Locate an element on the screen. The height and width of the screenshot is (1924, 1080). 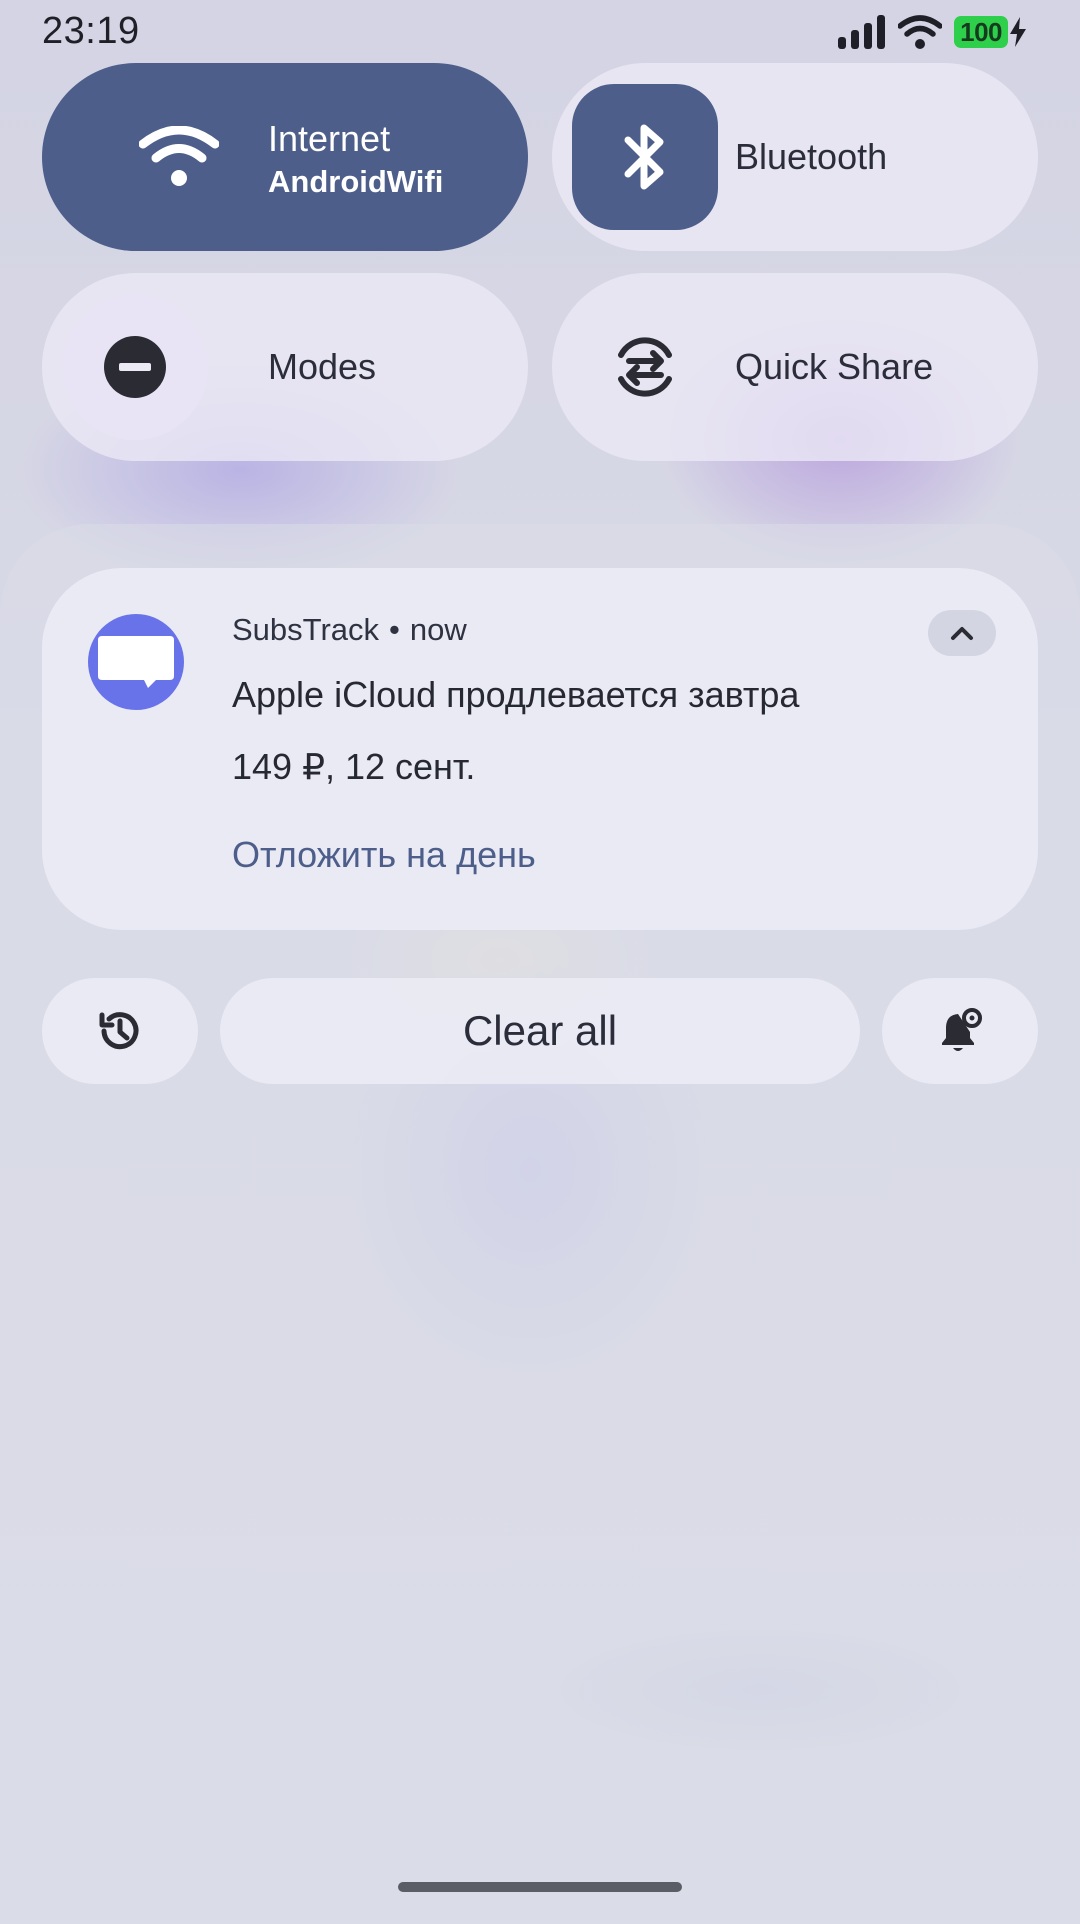
tile-internet-text: Internet AndroidWifi is located at coordinates (355, 159).